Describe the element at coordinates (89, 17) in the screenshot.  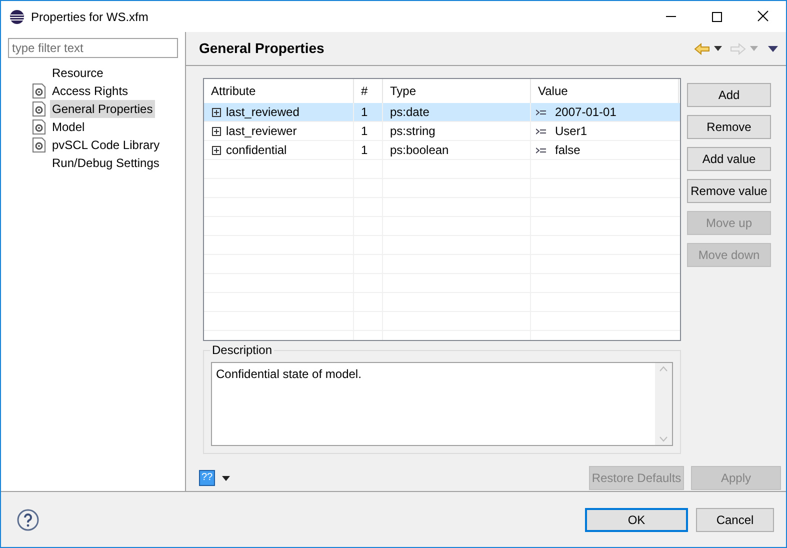
I see `window-title: Properties for WS.xfm` at that location.